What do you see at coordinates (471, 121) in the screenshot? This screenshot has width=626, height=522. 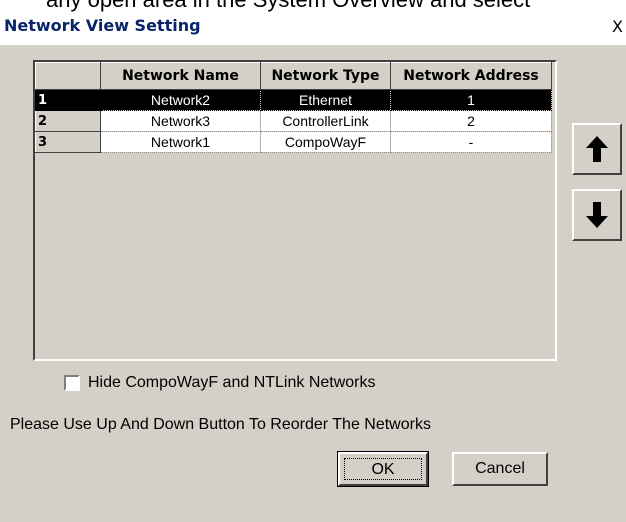 I see `cell-network-address: 2` at bounding box center [471, 121].